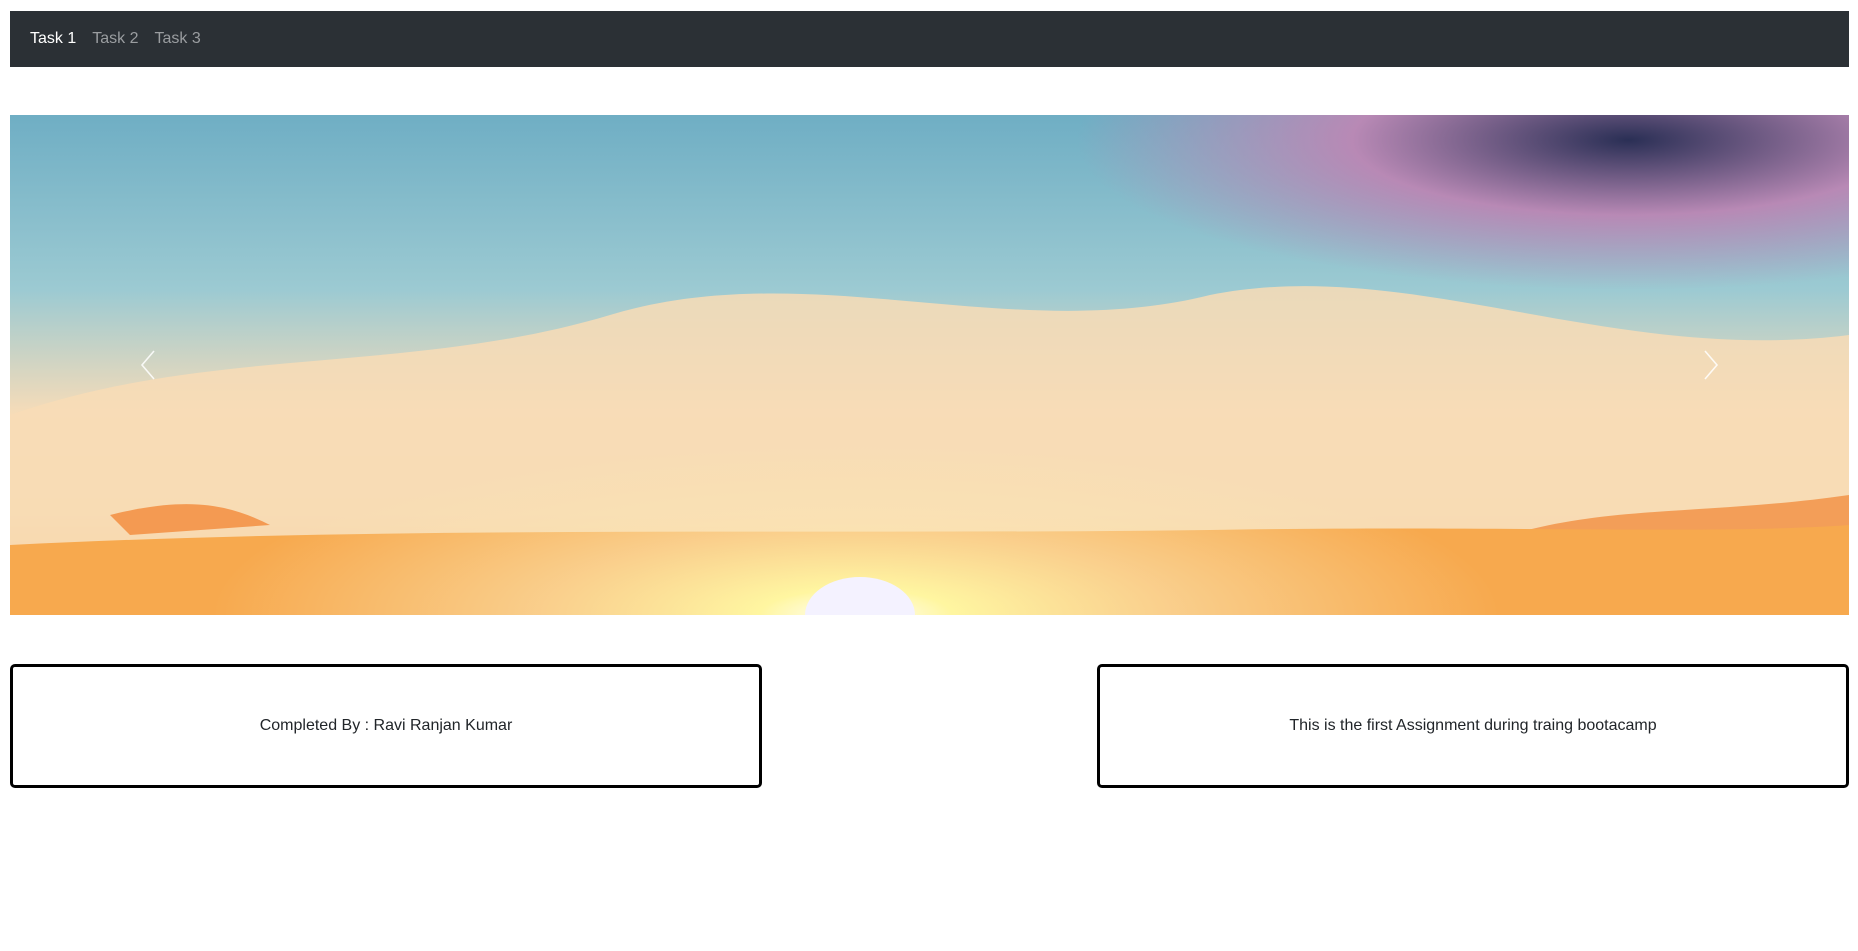 The height and width of the screenshot is (951, 1858). I want to click on carousel-next-button, so click(1711, 365).